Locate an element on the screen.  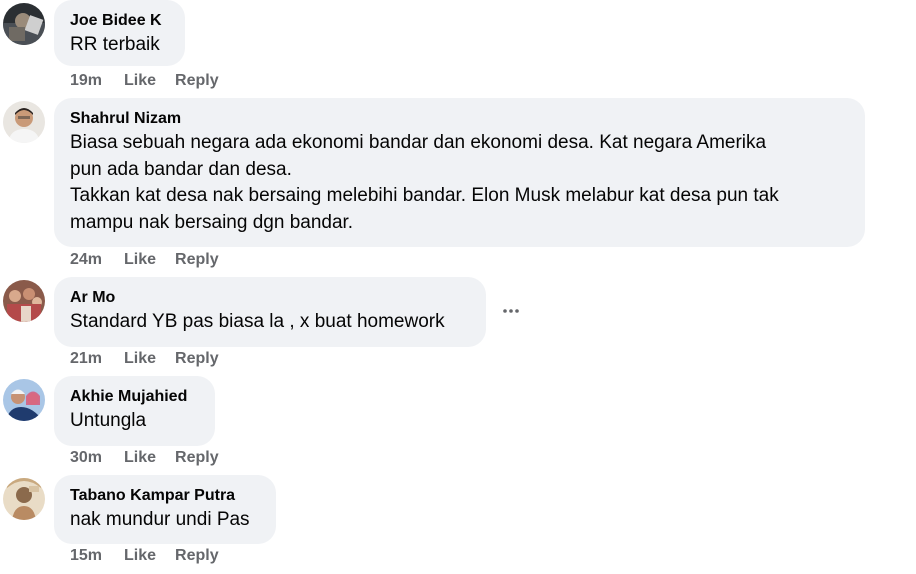
comment-actions: 15m Like Reply is located at coordinates (144, 556).